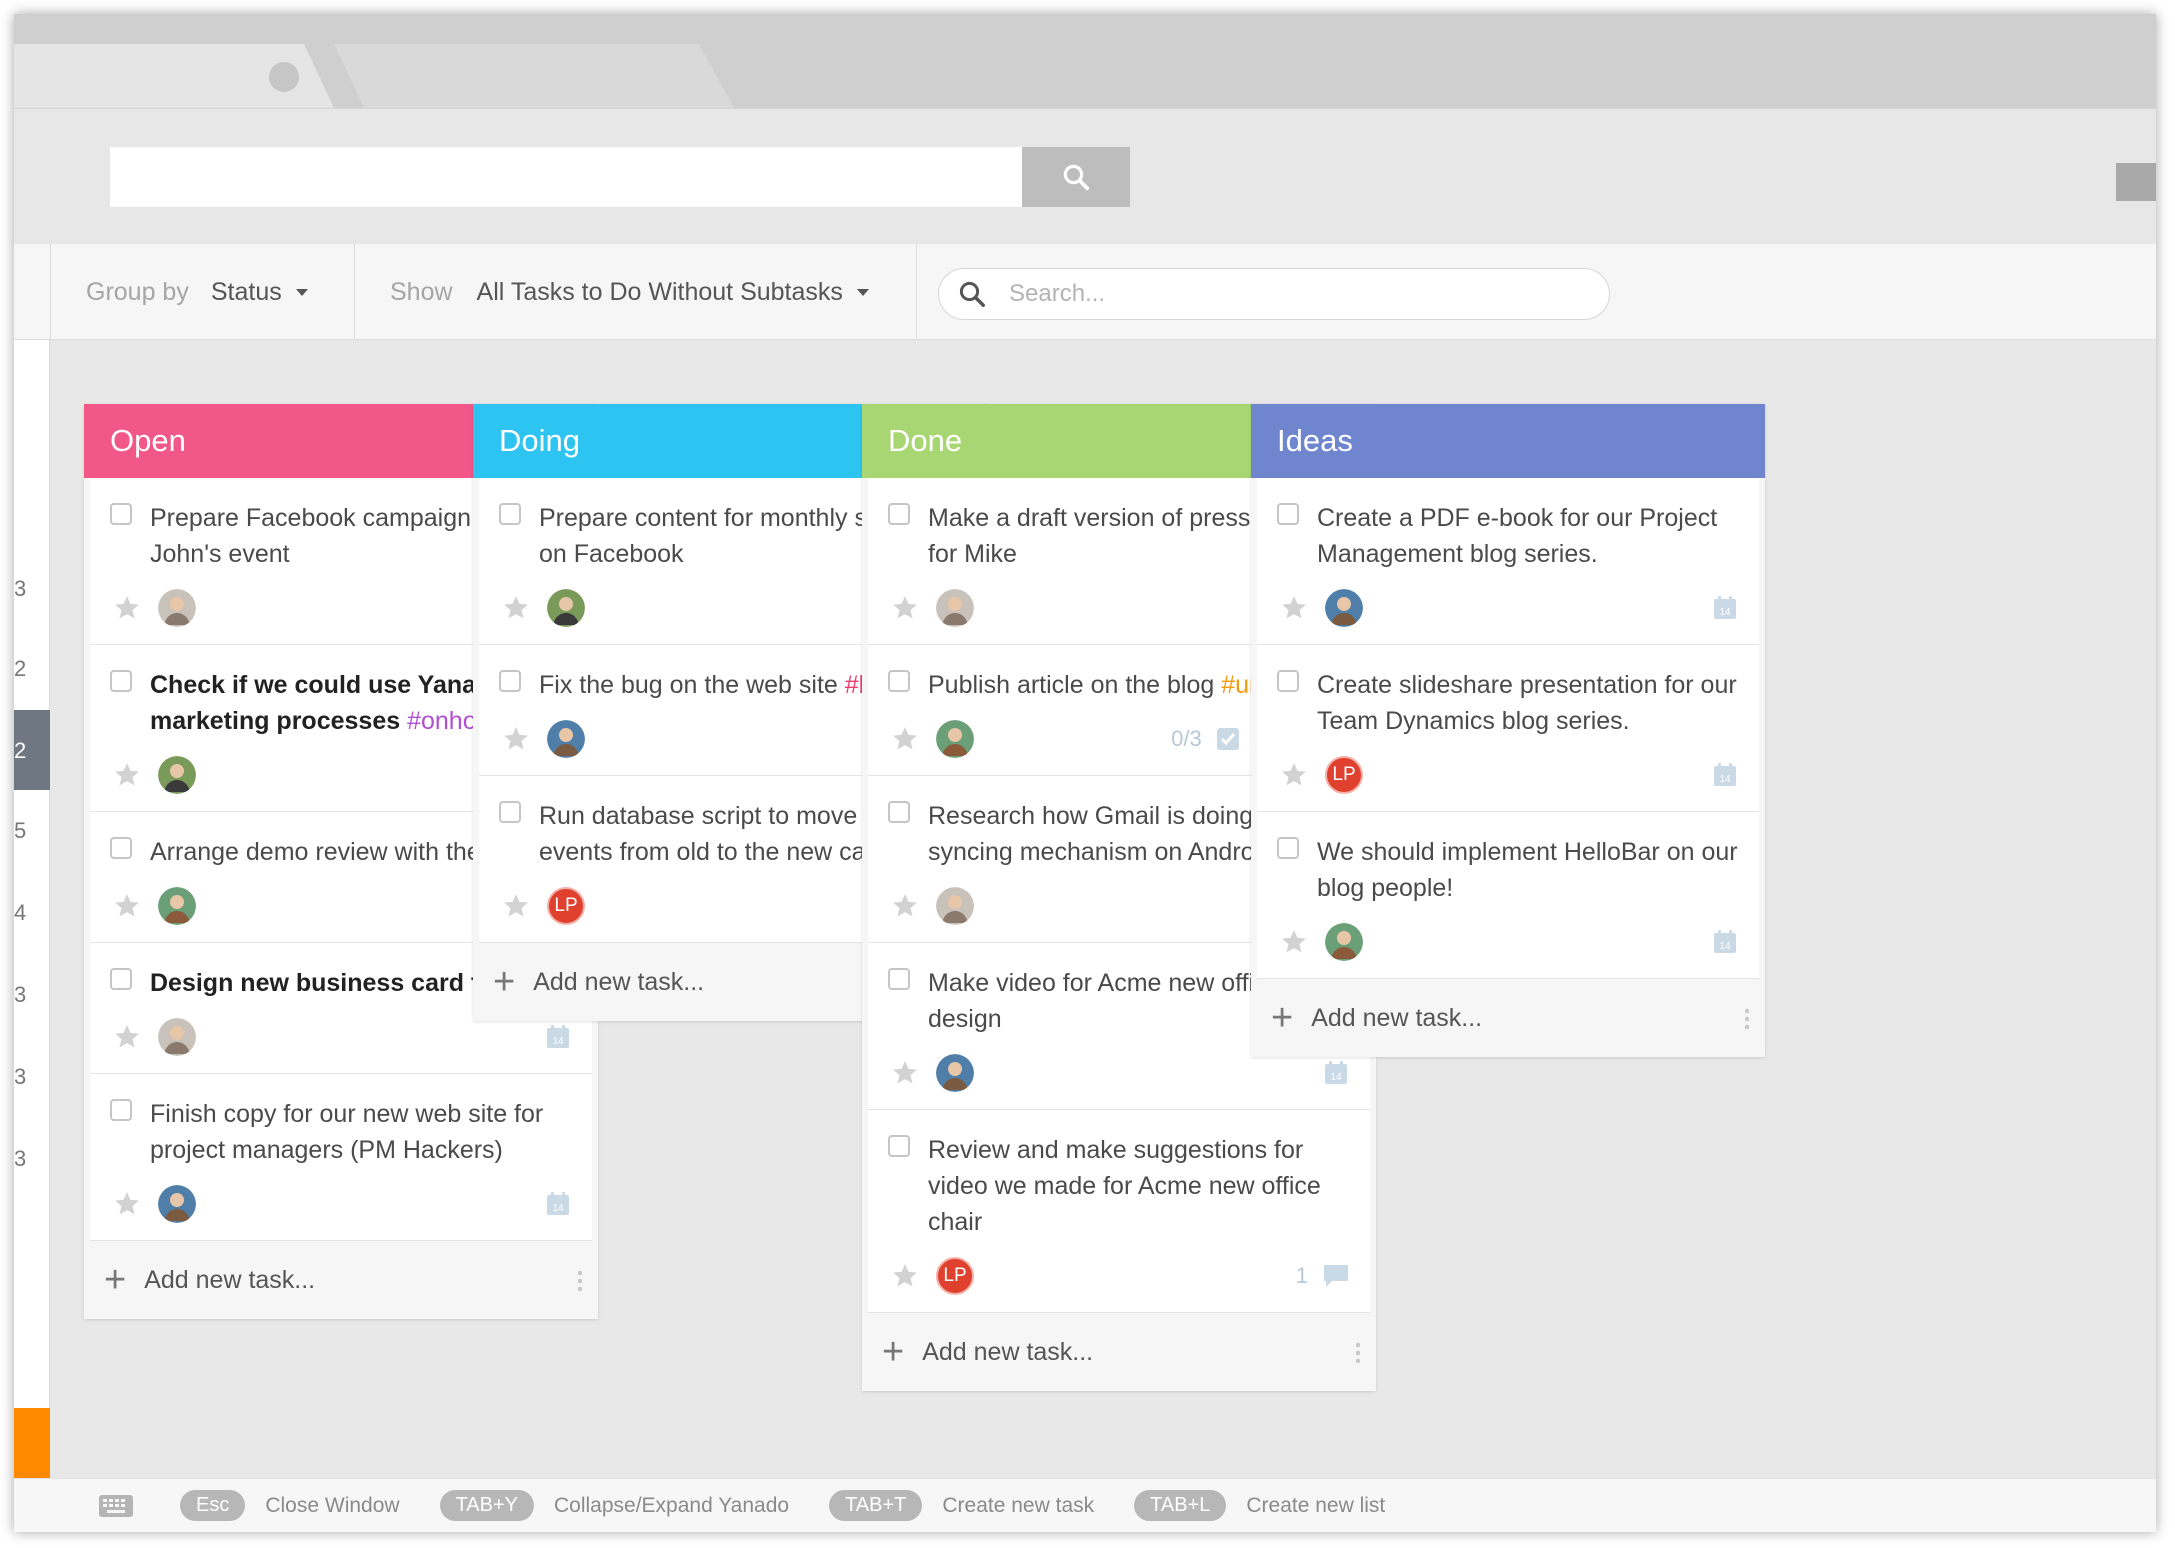  I want to click on sidebar-item-selected: 2, so click(32, 750).